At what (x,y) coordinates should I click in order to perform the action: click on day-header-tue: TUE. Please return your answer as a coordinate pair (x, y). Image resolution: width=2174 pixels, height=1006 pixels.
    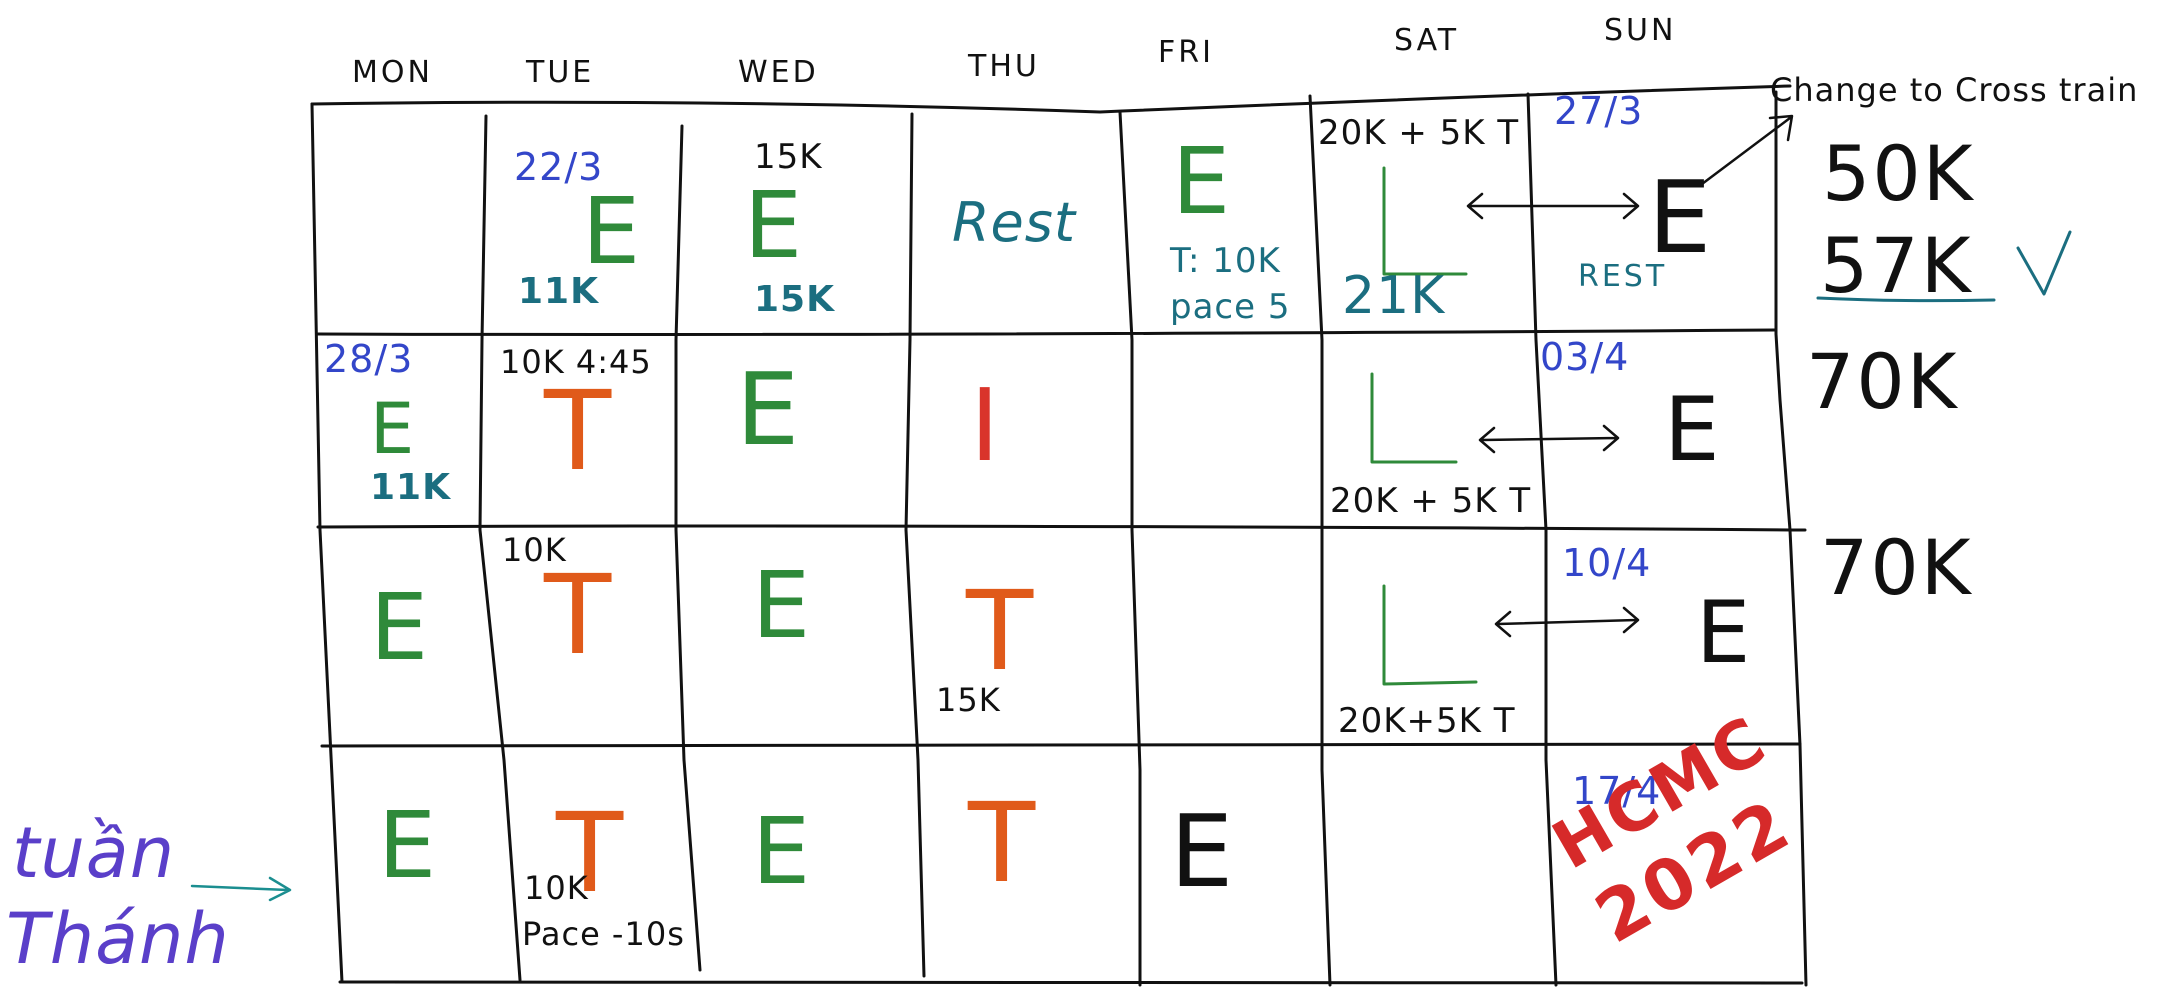
    Looking at the image, I should click on (560, 72).